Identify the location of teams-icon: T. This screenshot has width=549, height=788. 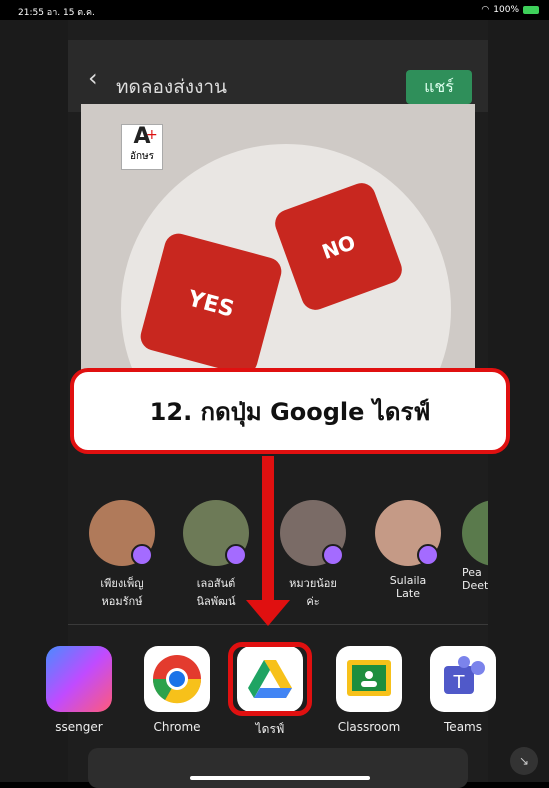
(463, 679).